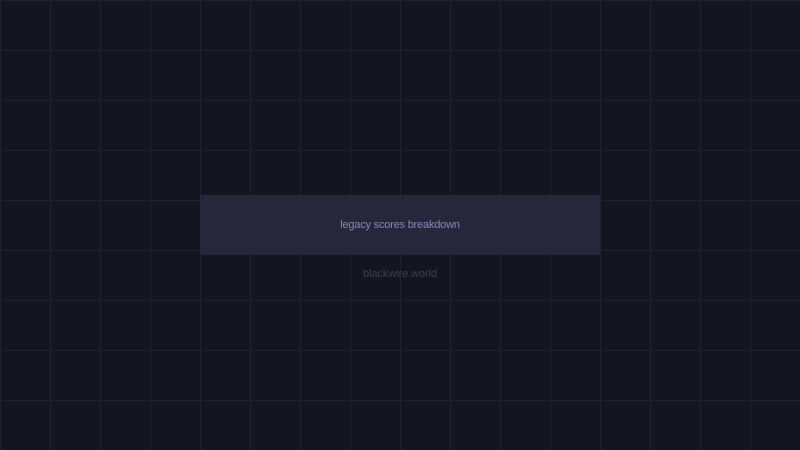 The width and height of the screenshot is (800, 450). Describe the element at coordinates (400, 274) in the screenshot. I see `site-domain-label: blackwire.world` at that location.